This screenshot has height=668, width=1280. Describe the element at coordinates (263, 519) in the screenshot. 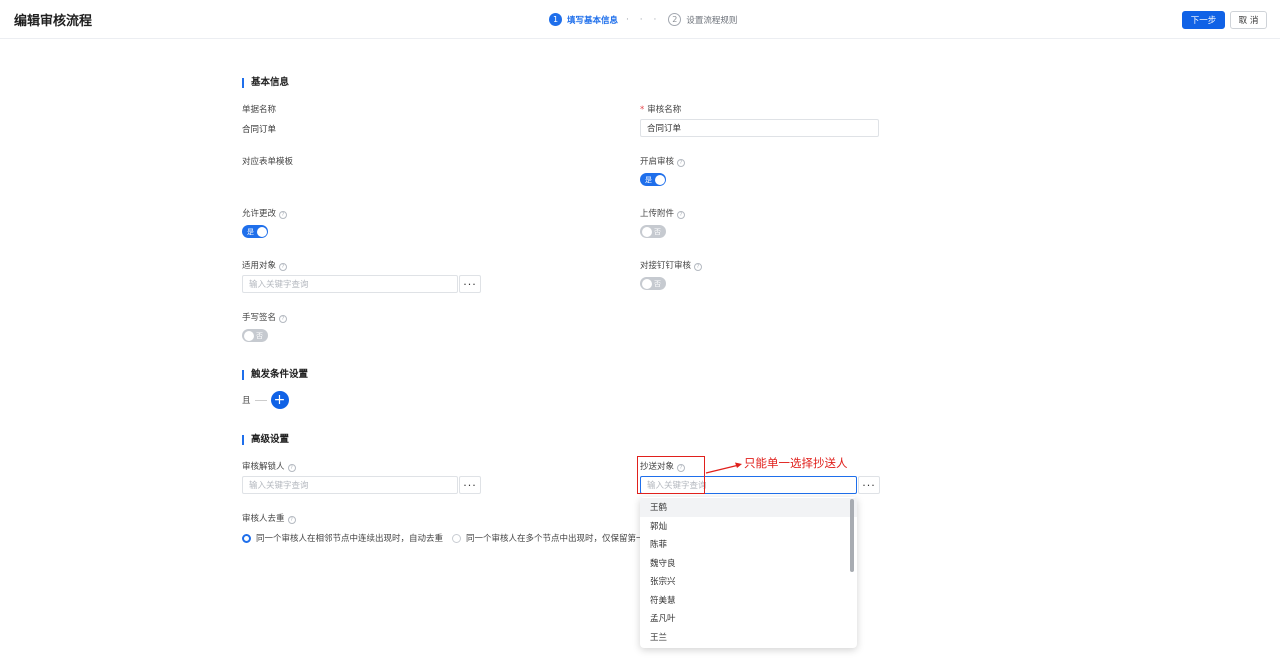

I see `dedupe-label-text: 审核人去重` at that location.